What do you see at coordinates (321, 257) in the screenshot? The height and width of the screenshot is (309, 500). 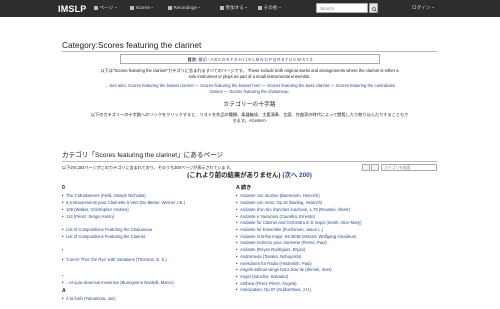 I see `list-item: Andromeda (Tanaka, Nobuyoshi)` at bounding box center [321, 257].